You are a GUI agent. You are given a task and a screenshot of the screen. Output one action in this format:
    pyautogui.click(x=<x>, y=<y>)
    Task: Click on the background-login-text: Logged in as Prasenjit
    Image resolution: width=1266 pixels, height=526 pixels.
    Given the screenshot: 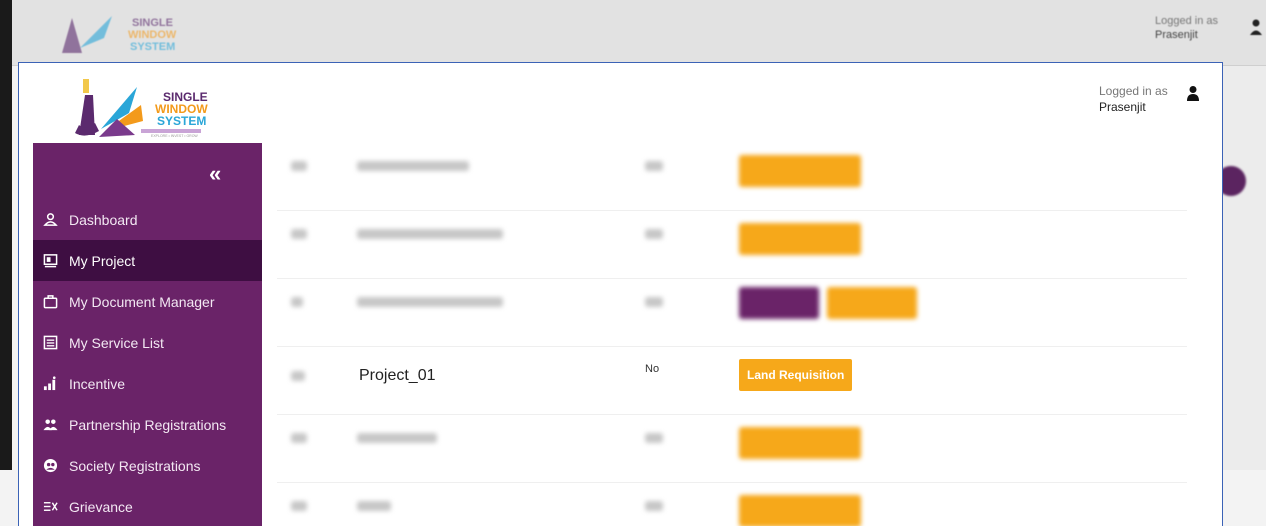 What is the action you would take?
    pyautogui.click(x=1186, y=28)
    